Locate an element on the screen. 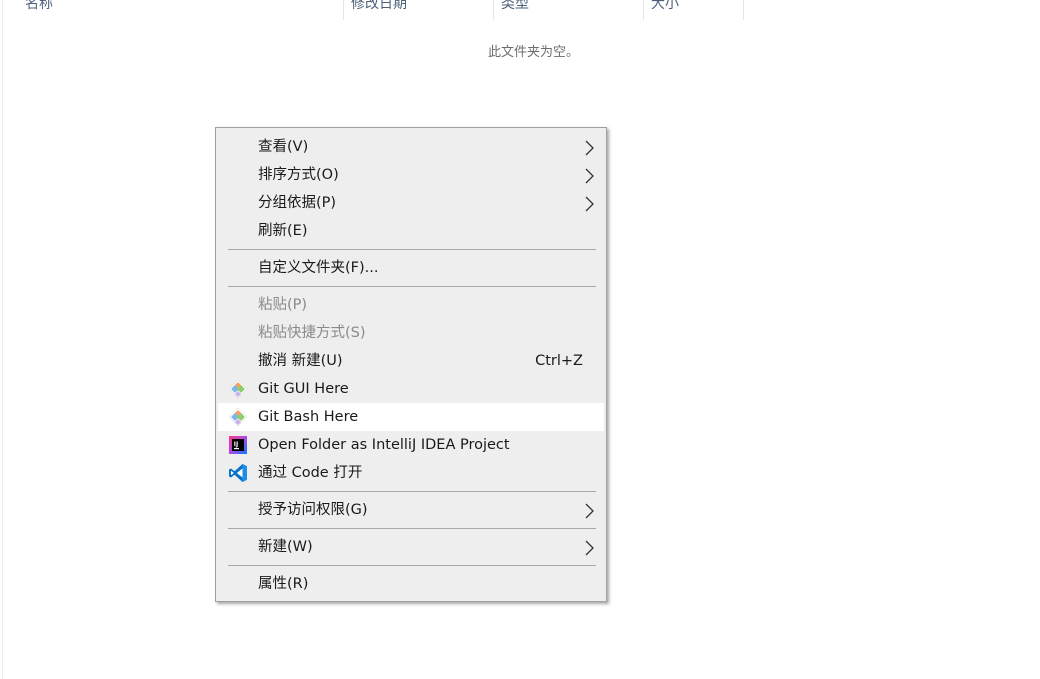 The image size is (1040, 679). menu-item-label: 通过 Code 打开 is located at coordinates (310, 473).